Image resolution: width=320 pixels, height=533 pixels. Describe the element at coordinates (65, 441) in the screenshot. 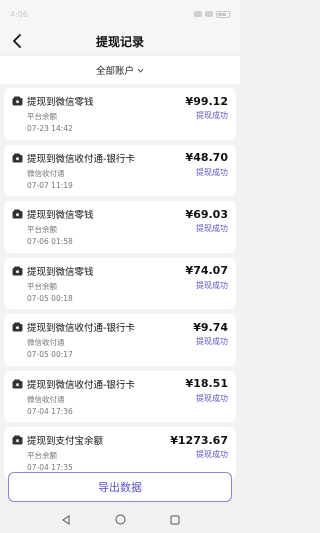

I see `record-title: 提现到支付宝余额` at that location.